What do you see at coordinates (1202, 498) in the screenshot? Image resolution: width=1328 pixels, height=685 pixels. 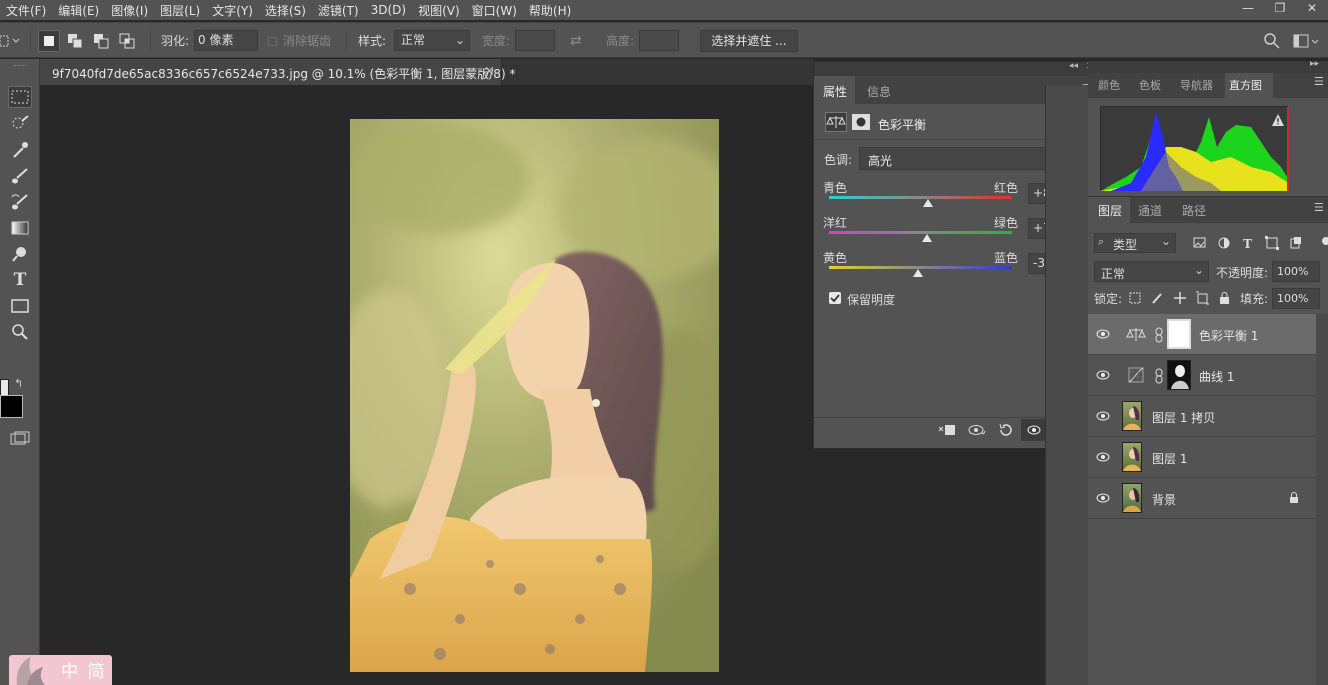 I see `layer-row: 背景` at bounding box center [1202, 498].